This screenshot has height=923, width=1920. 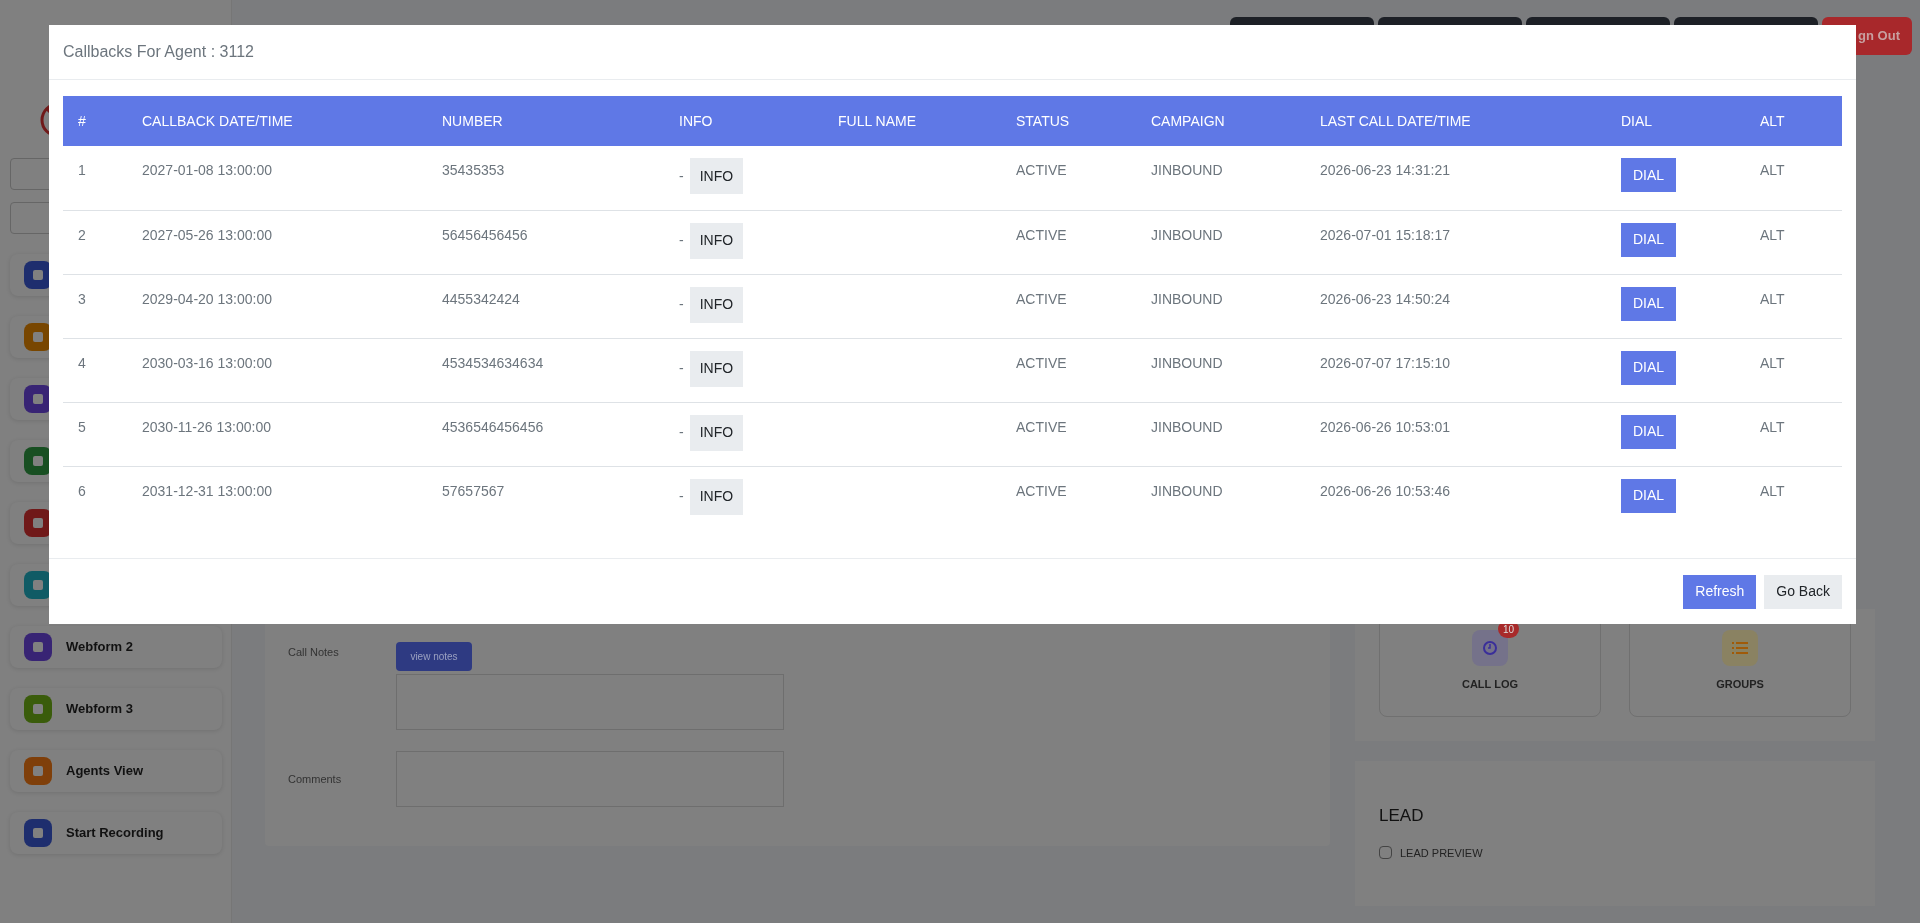 I want to click on table-cell: 2029-04-20 13:00:00, so click(x=277, y=306).